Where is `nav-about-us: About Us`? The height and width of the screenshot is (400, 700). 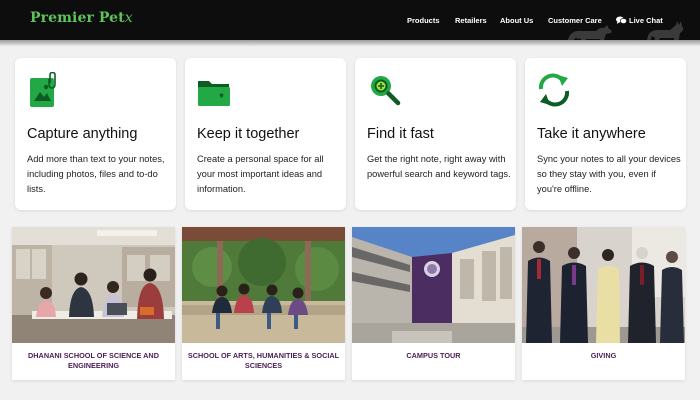 nav-about-us: About Us is located at coordinates (516, 20).